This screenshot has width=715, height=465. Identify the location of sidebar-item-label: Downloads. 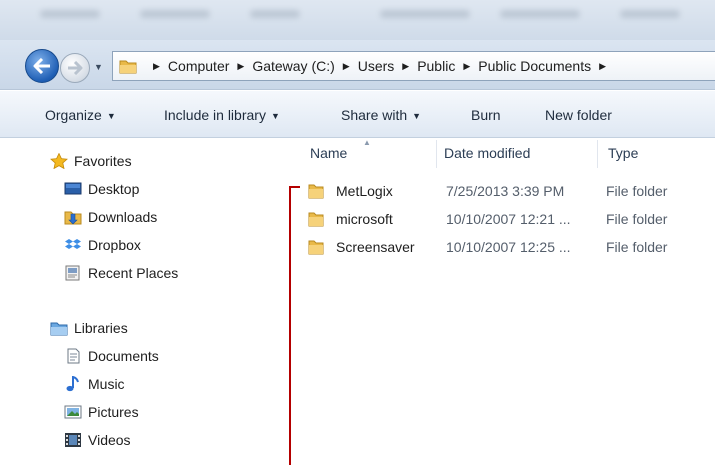
(123, 217).